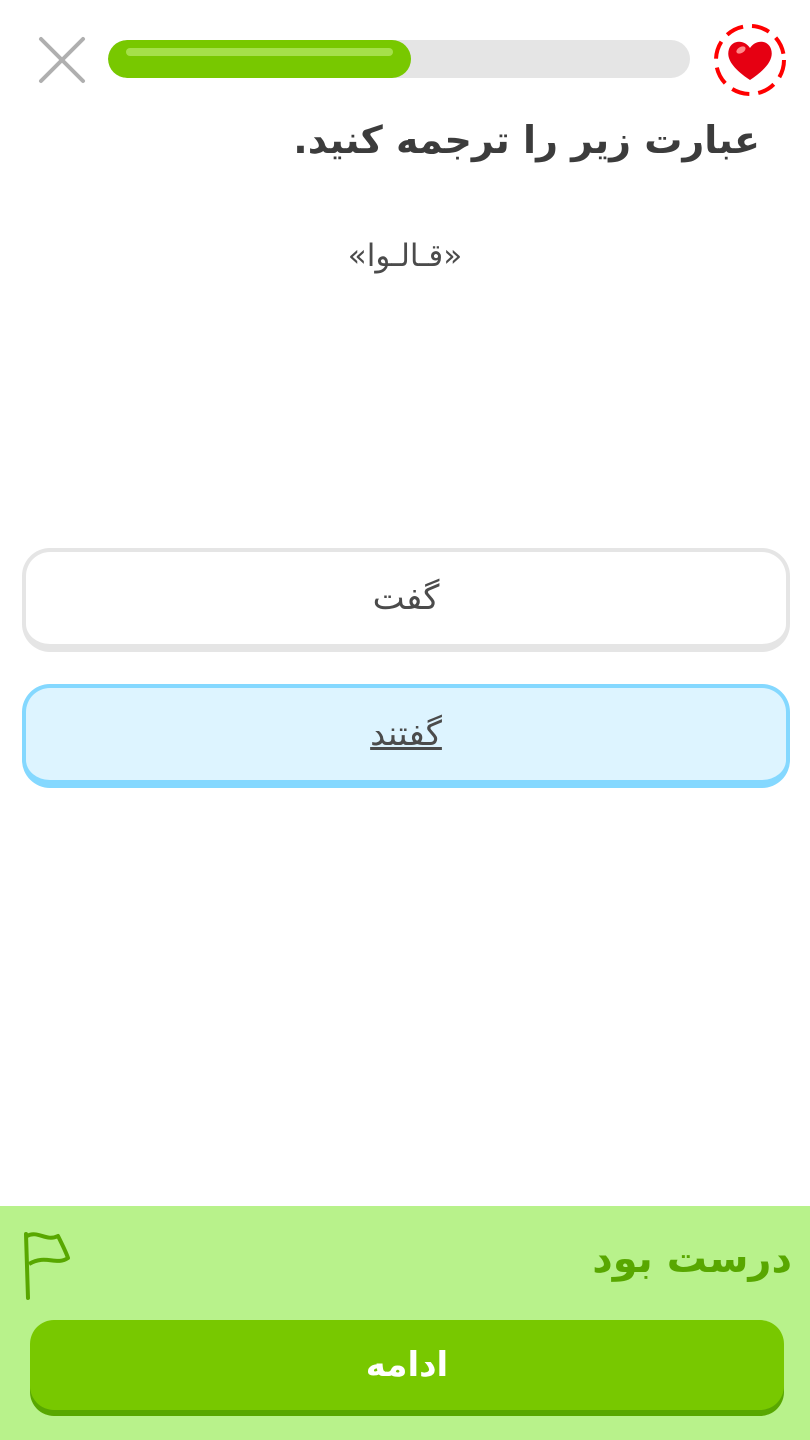 This screenshot has height=1440, width=810. I want to click on answer-option-gofte: گفت, so click(406, 600).